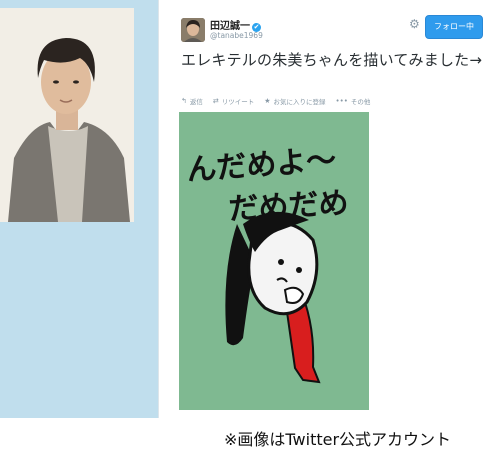 This screenshot has height=458, width=500. I want to click on display-name: 田辺誠一 ✔, so click(235, 24).